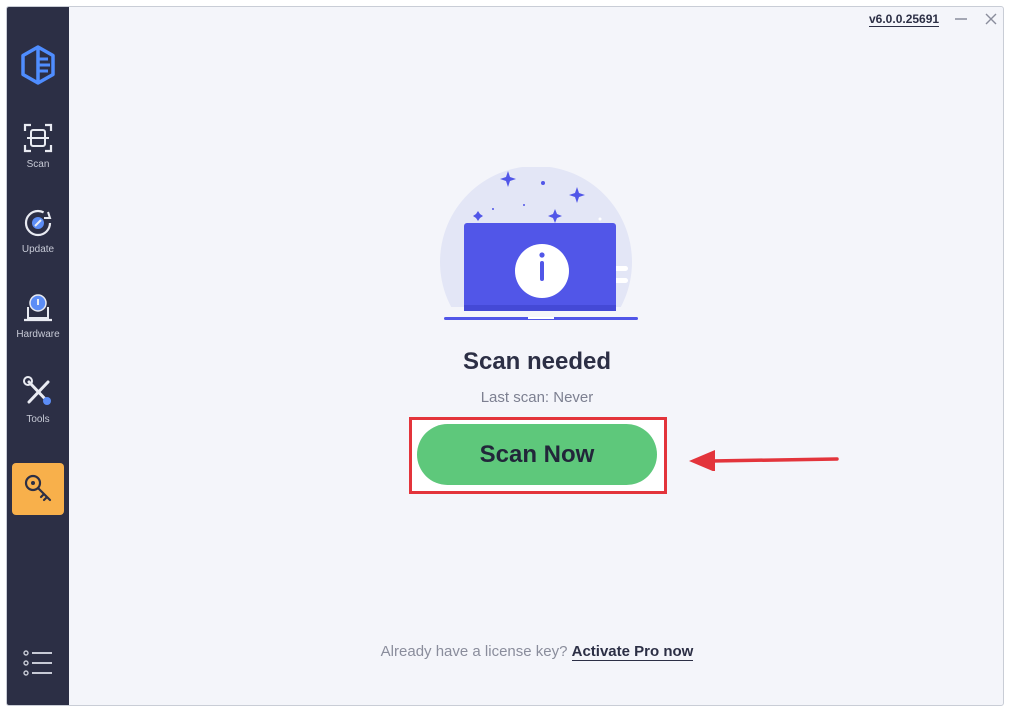 The width and height of the screenshot is (1009, 713). What do you see at coordinates (764, 460) in the screenshot?
I see `arrow-icon` at bounding box center [764, 460].